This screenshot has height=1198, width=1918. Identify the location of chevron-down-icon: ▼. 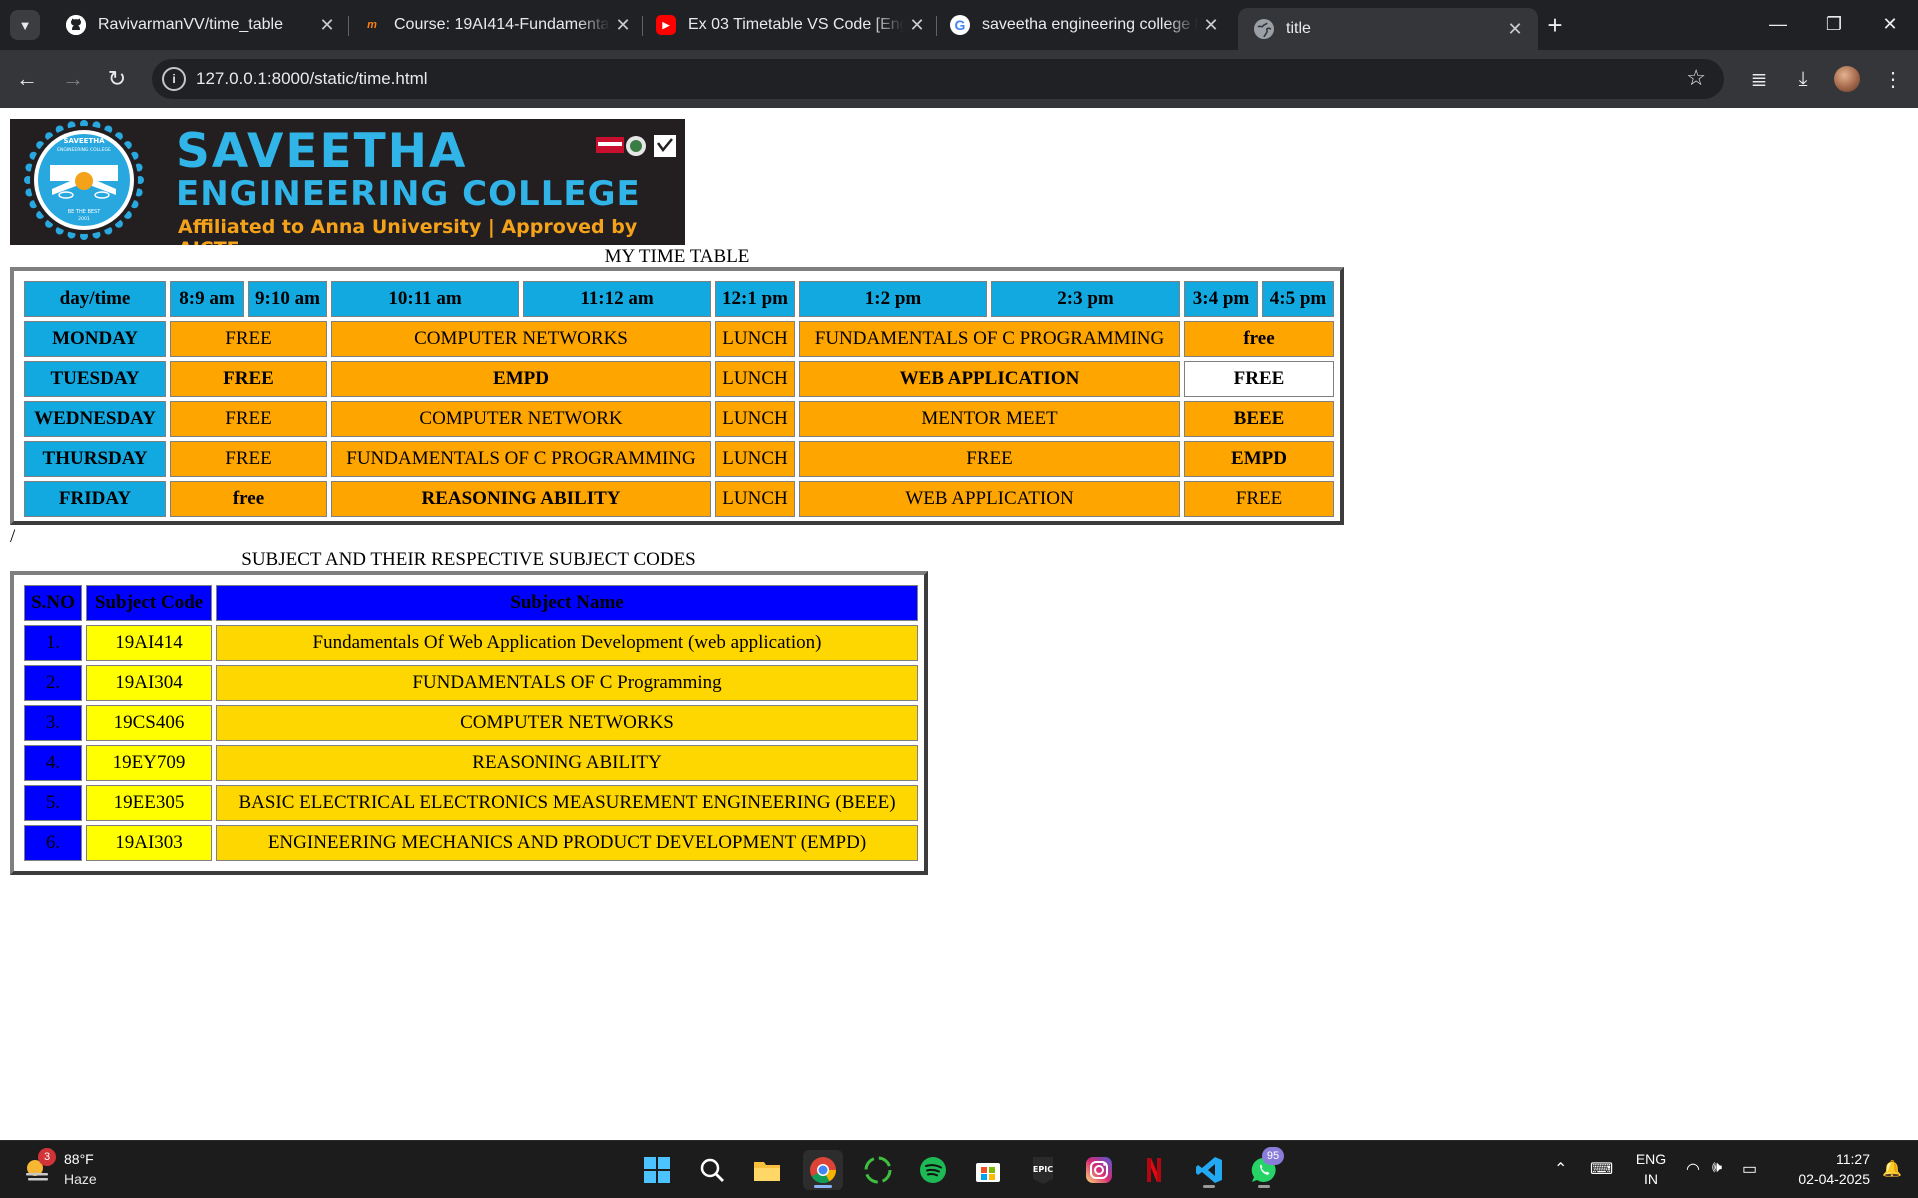
(25, 25).